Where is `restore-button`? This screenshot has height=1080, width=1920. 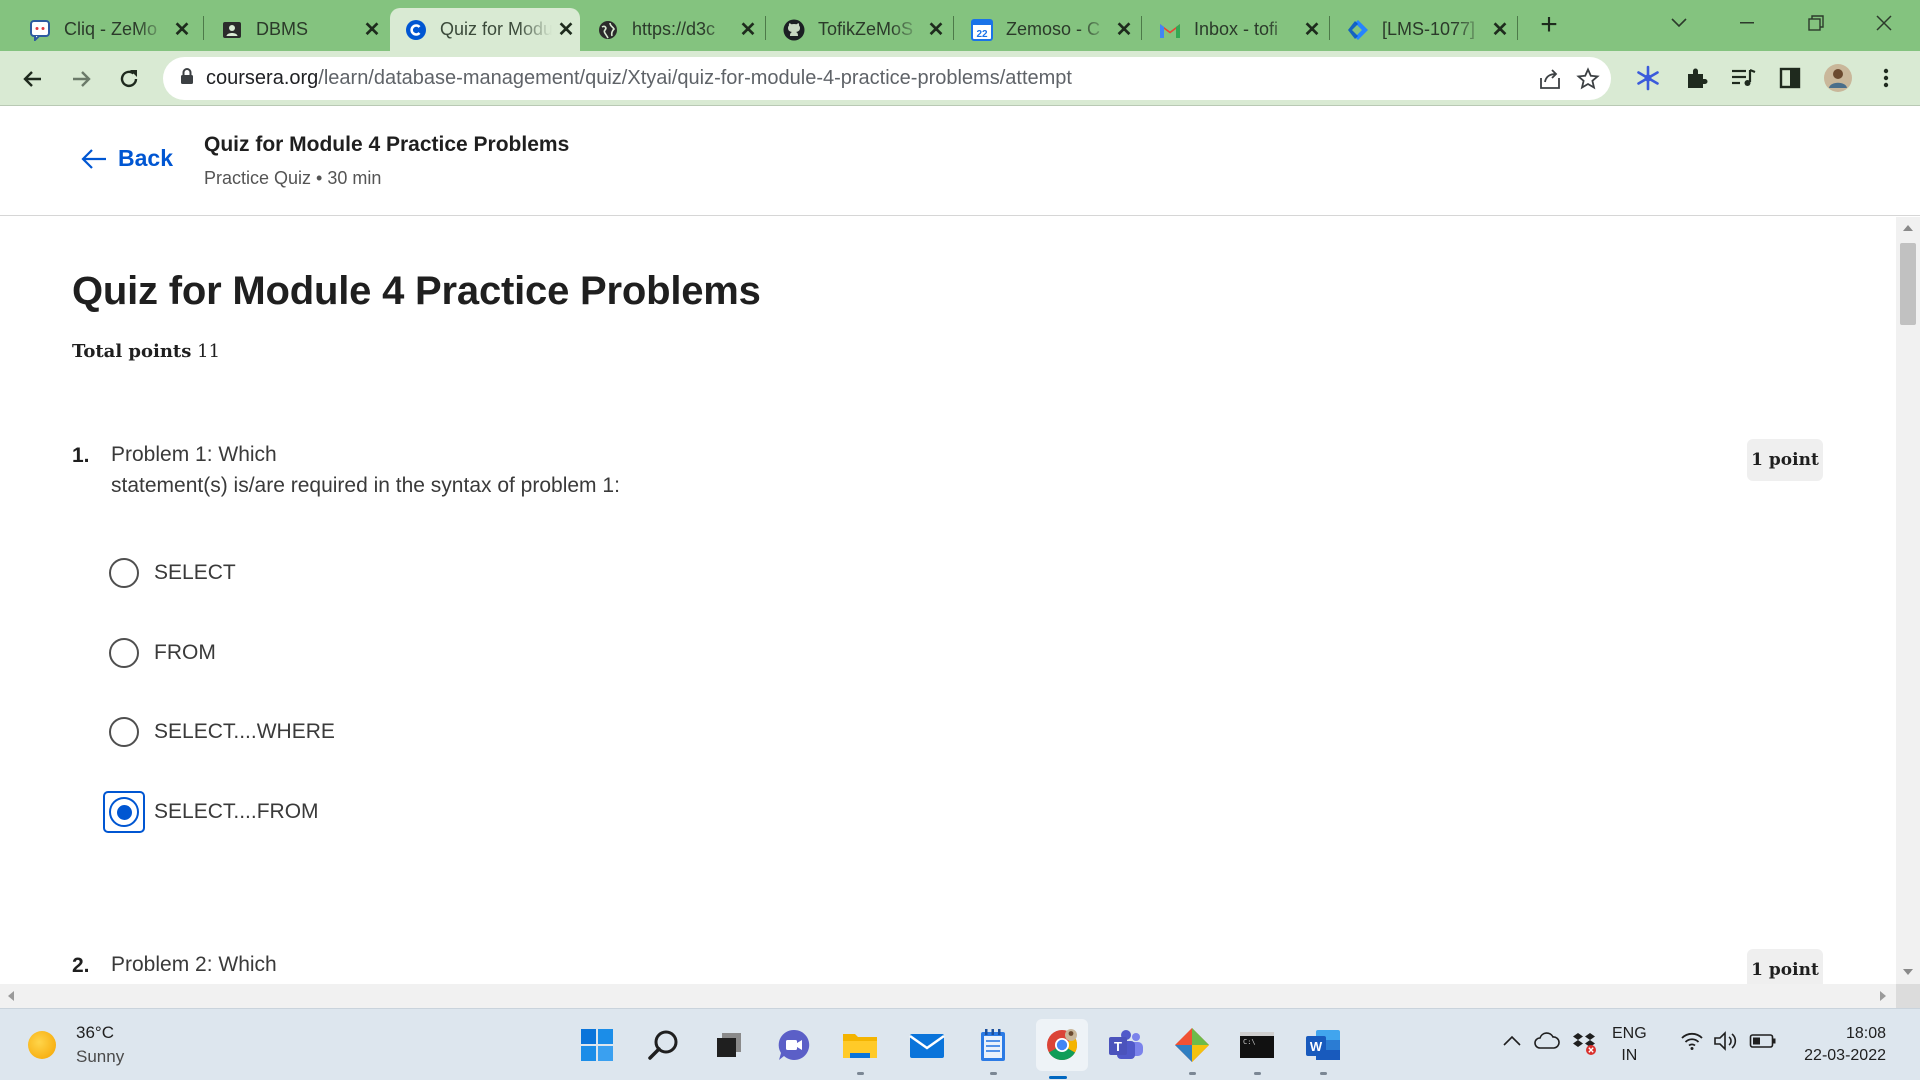
restore-button is located at coordinates (1816, 23).